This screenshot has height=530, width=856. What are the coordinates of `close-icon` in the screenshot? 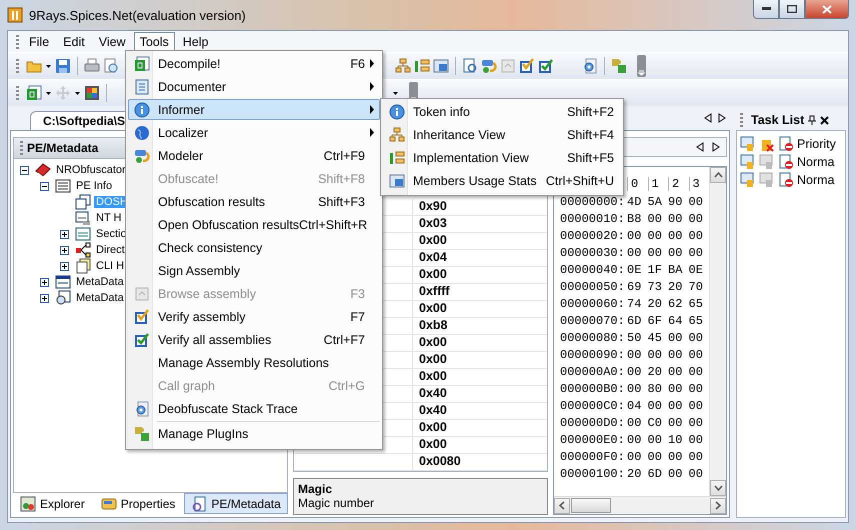 It's located at (825, 120).